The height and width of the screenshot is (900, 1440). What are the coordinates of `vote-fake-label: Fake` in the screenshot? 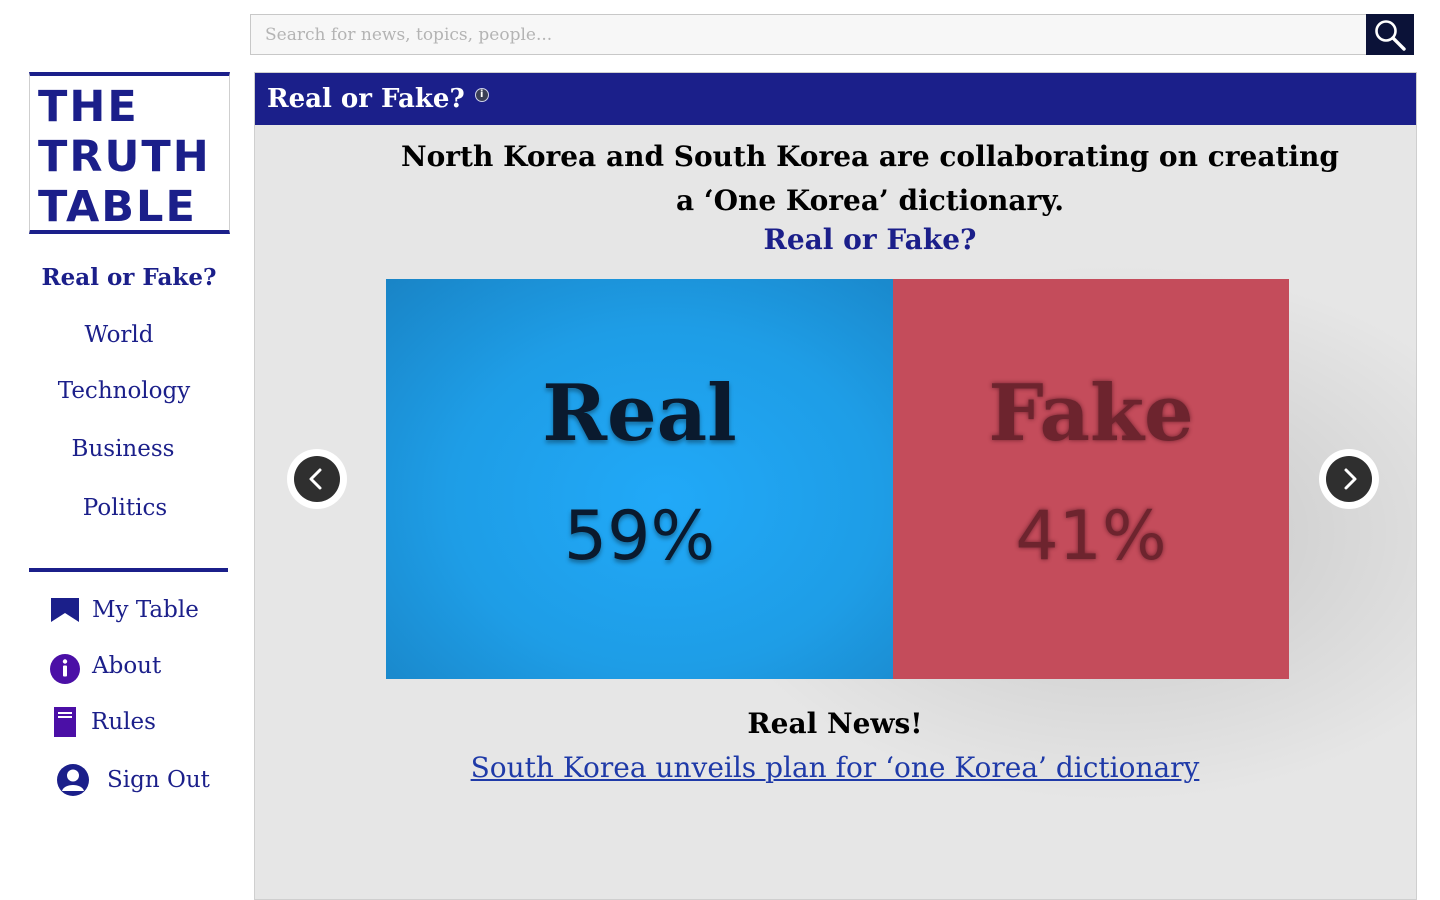 It's located at (1091, 413).